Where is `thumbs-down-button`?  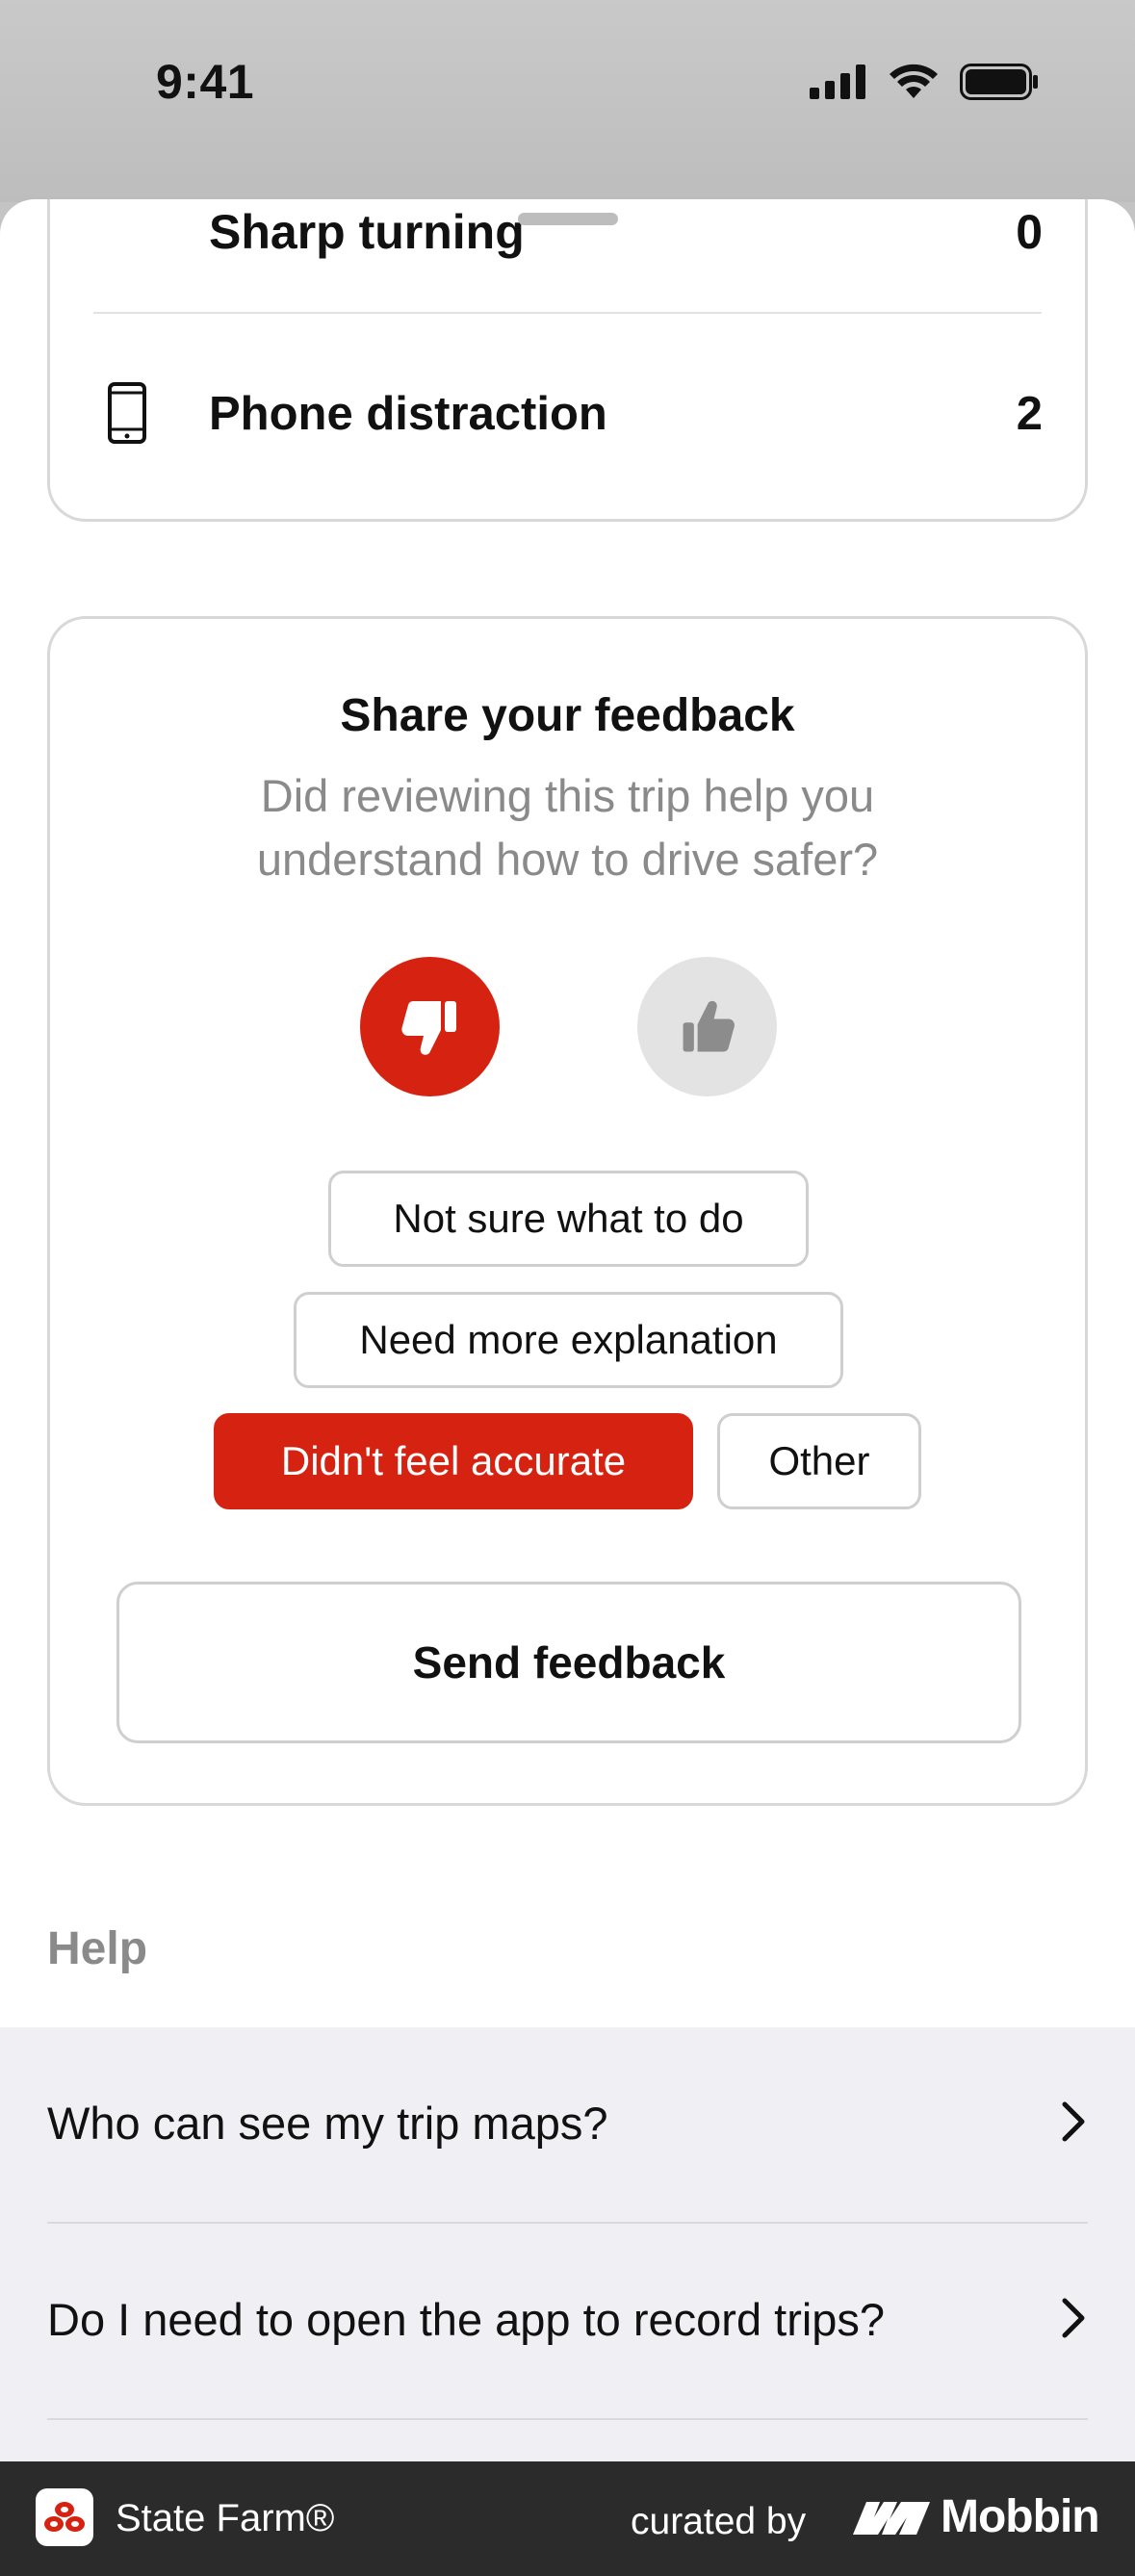 thumbs-down-button is located at coordinates (430, 1027).